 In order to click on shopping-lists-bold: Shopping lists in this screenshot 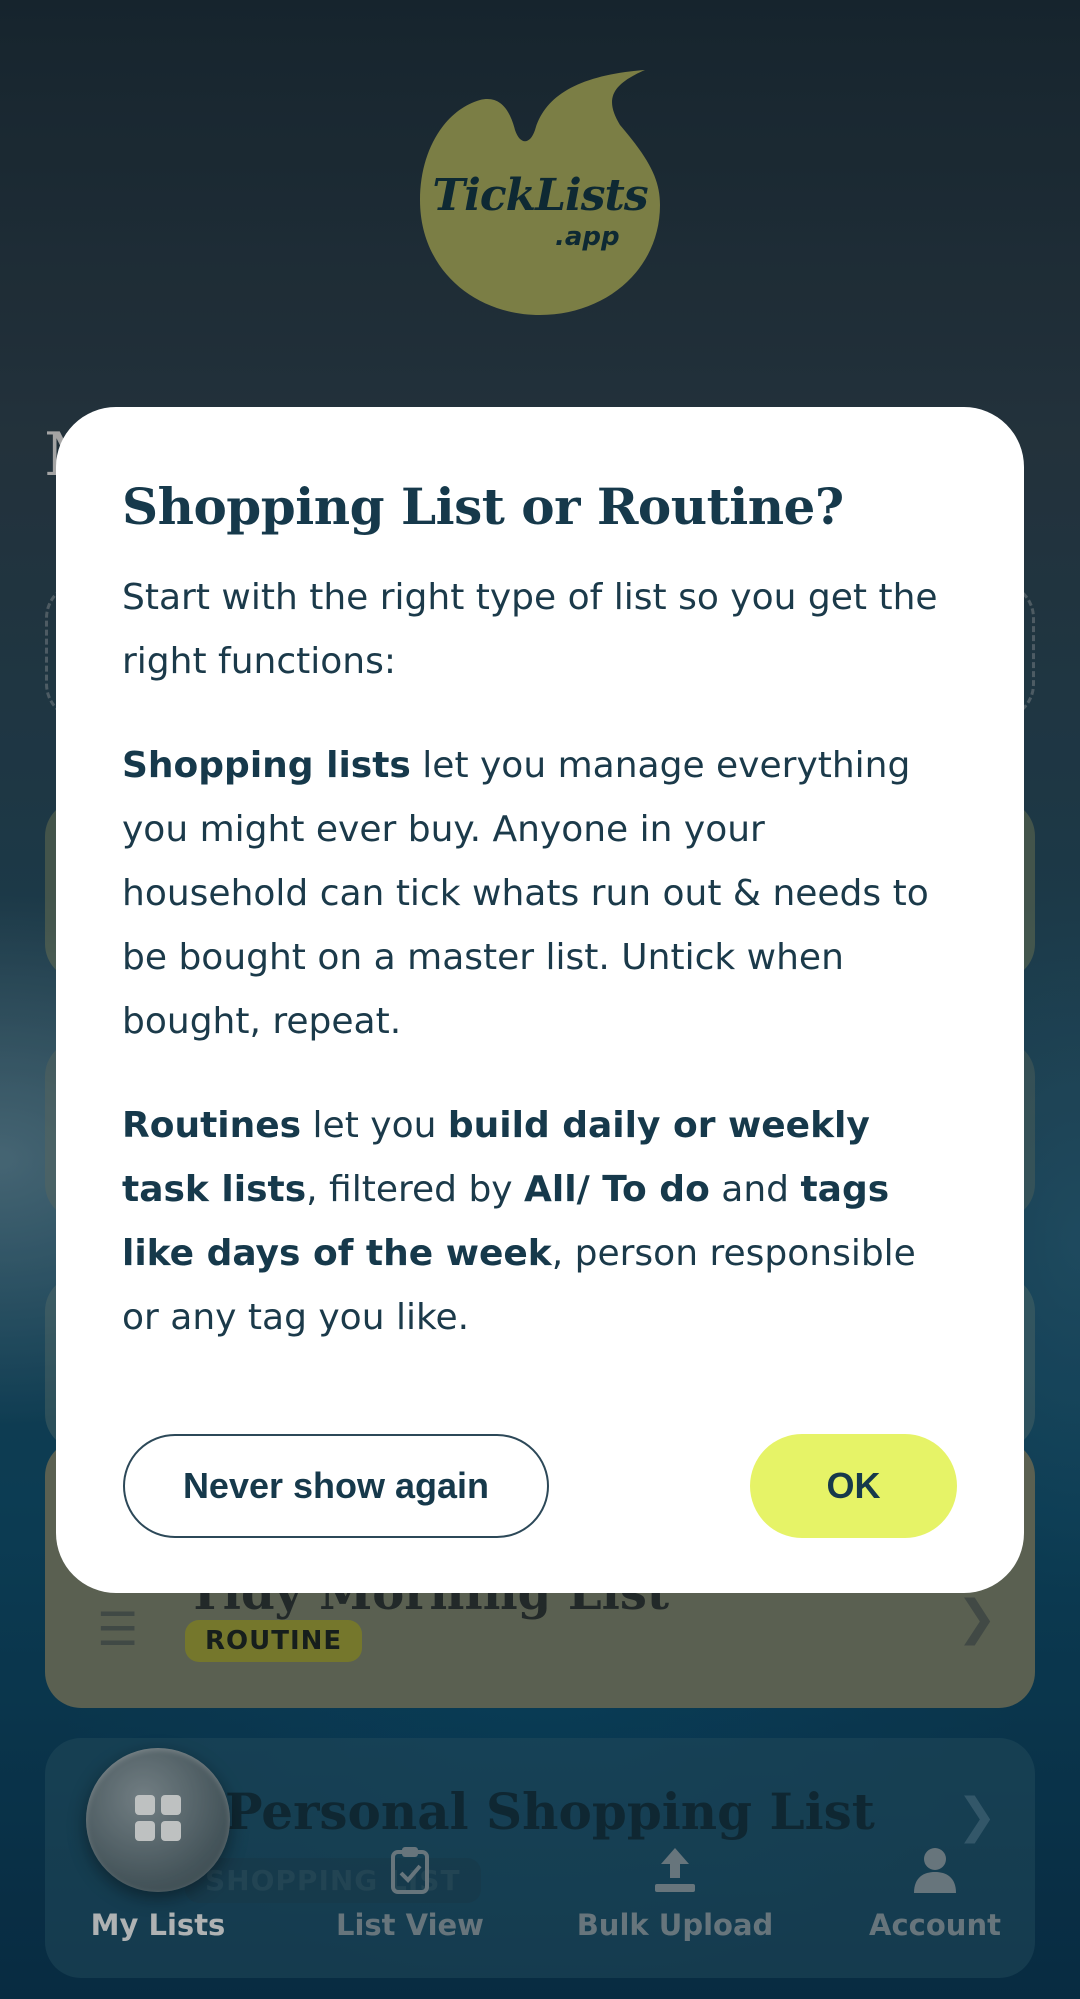, I will do `click(266, 765)`.